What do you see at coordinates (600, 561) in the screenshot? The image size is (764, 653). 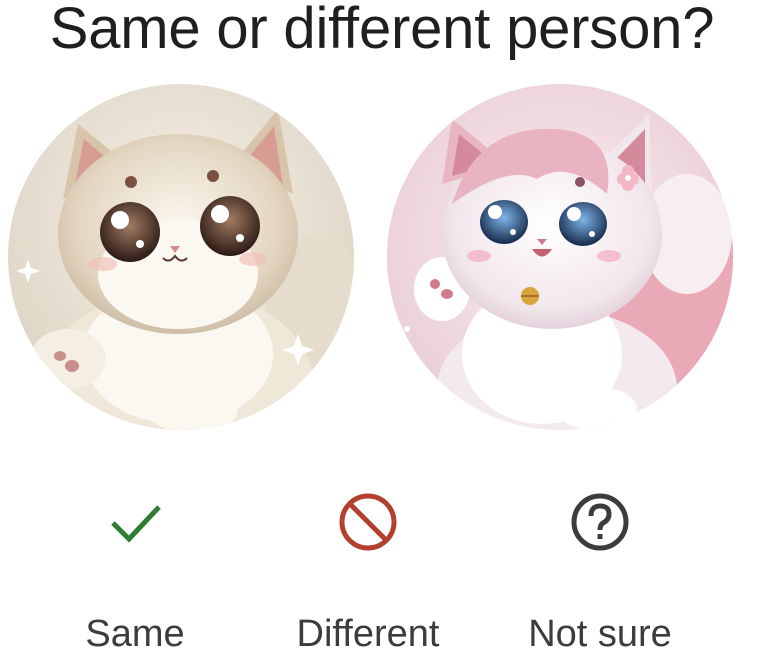 I see `not-sure-button: Not sure` at bounding box center [600, 561].